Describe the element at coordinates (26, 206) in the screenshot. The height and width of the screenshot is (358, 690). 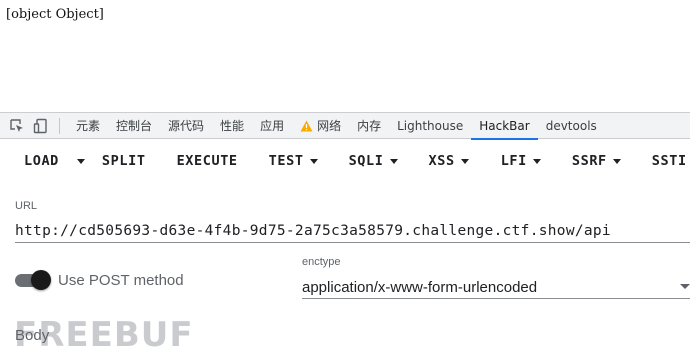
I see `url-label: URL` at that location.